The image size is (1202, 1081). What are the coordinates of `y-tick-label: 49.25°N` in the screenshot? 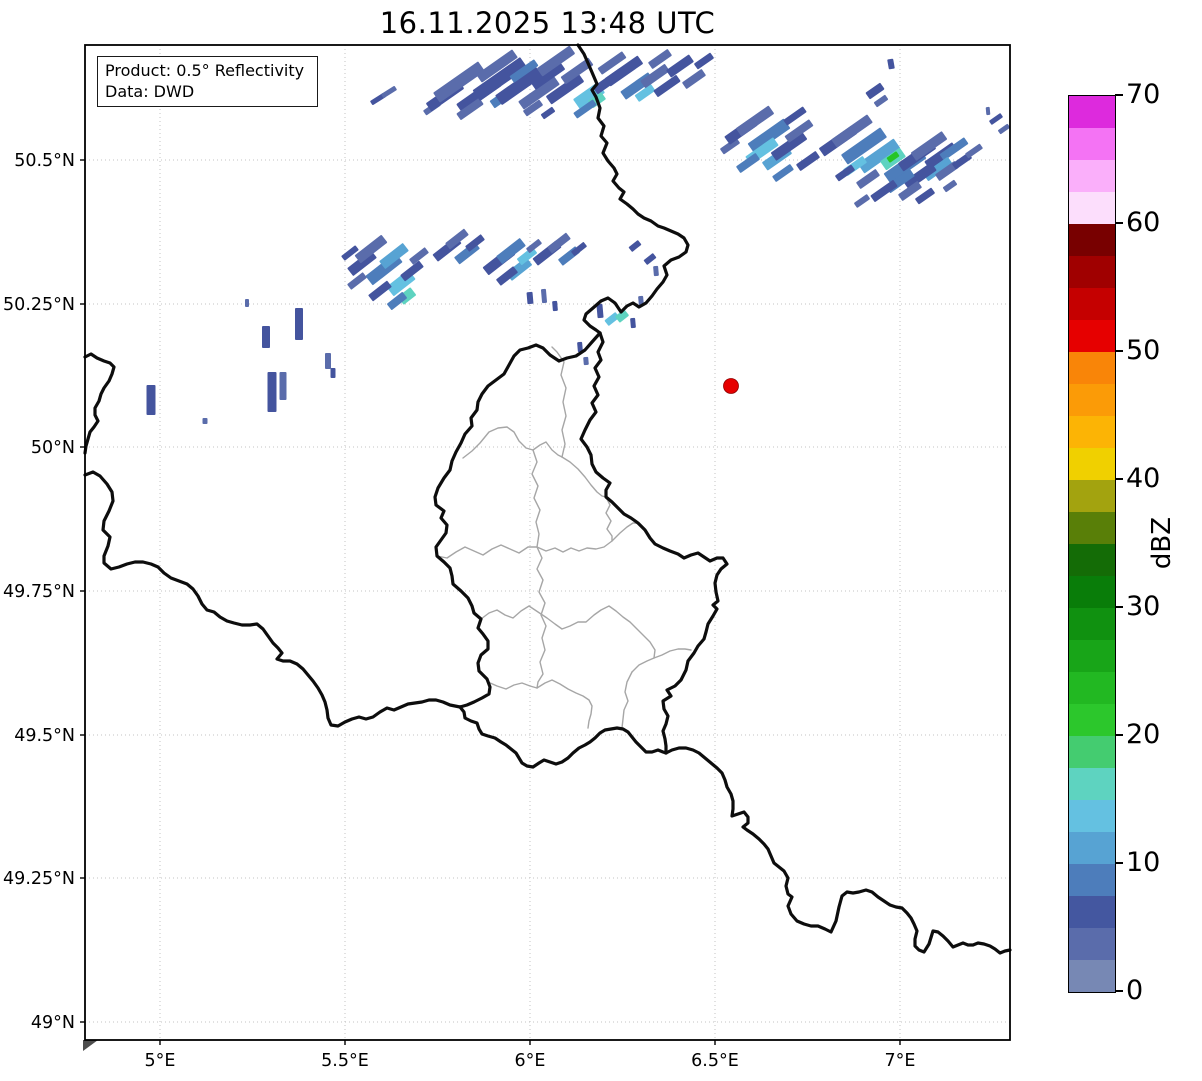 It's located at (39, 879).